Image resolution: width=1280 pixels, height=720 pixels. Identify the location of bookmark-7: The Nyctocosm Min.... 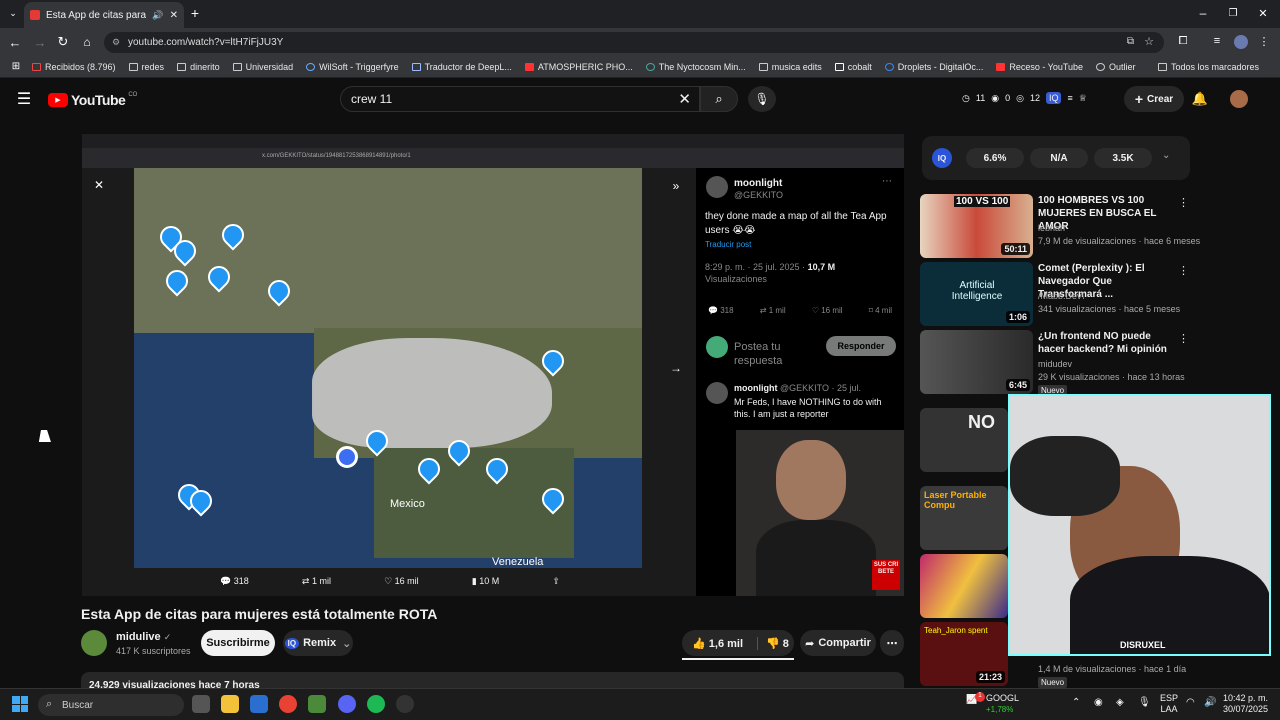
(695, 67).